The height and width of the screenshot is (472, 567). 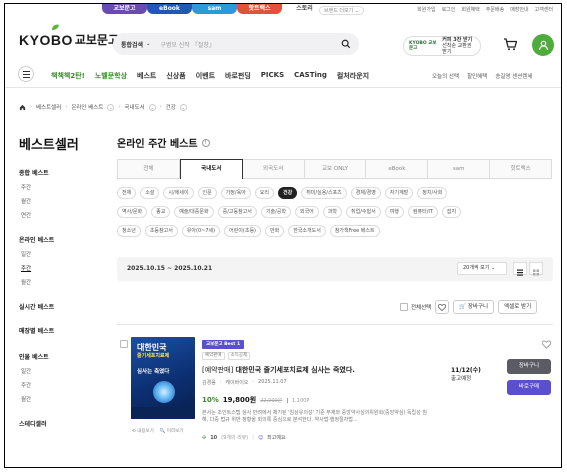 I want to click on sidebar-section-total: 종합 베스트, so click(x=34, y=172).